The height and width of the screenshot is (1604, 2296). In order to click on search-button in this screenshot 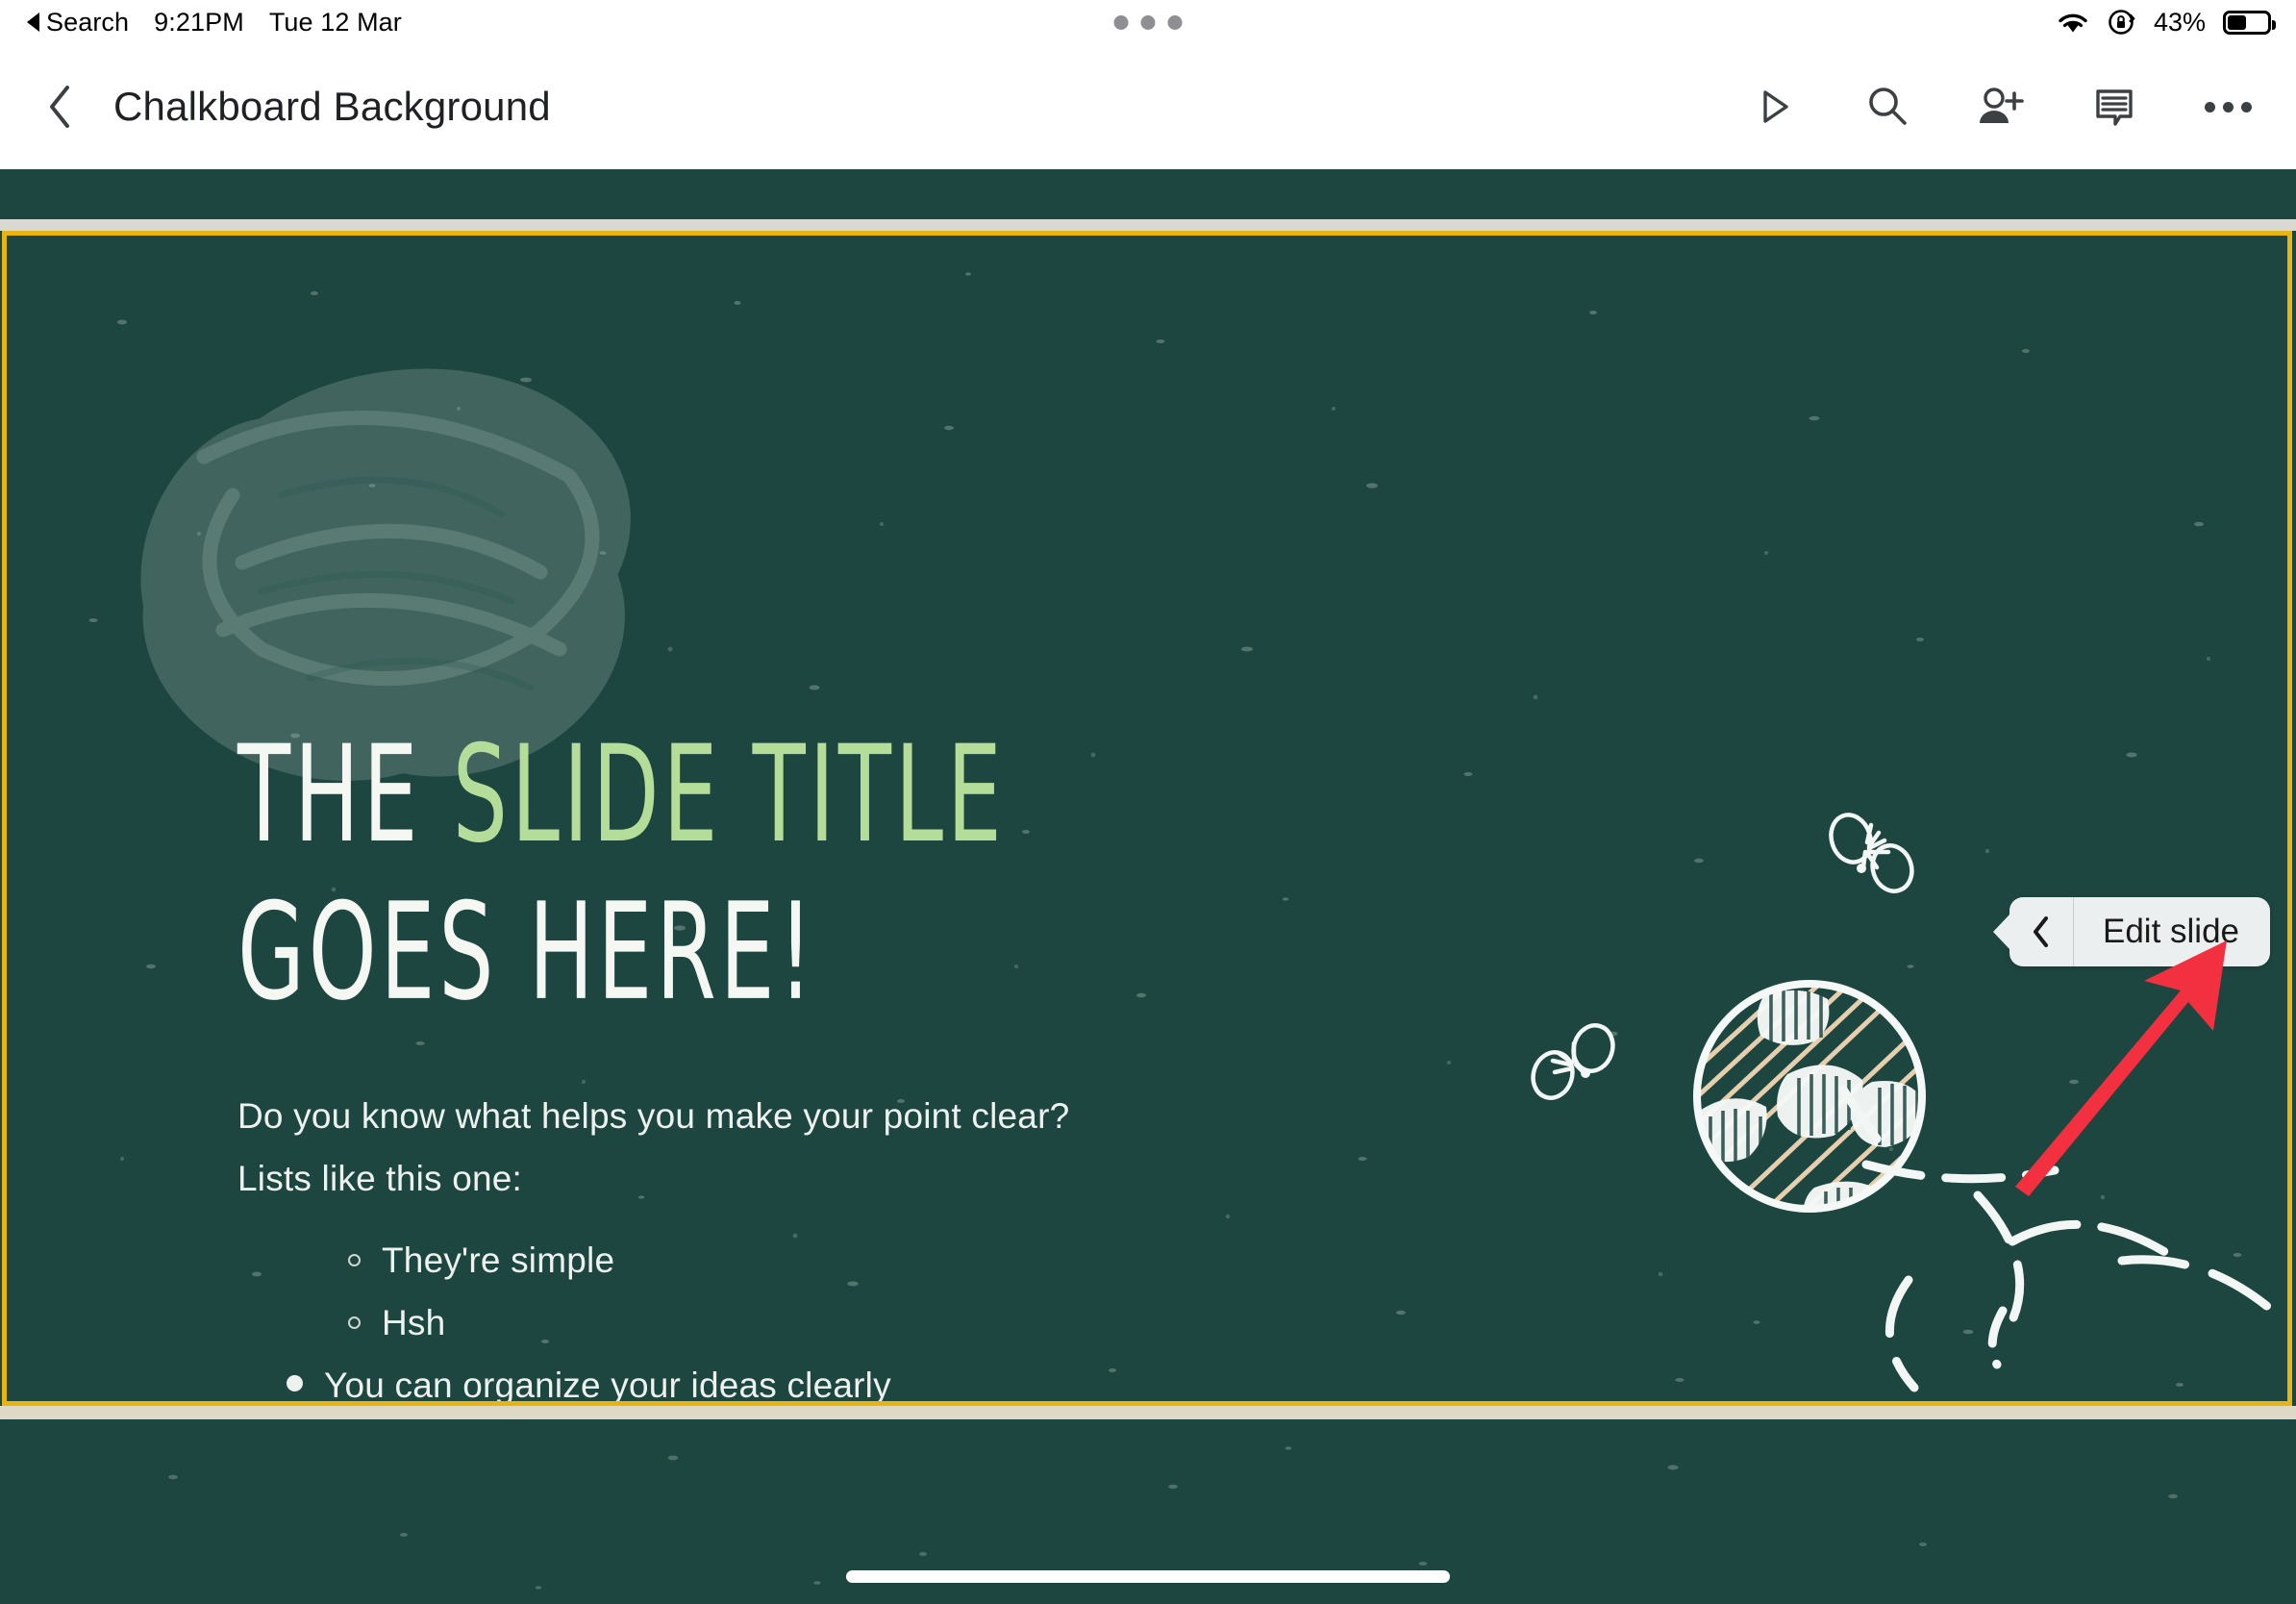, I will do `click(1887, 106)`.